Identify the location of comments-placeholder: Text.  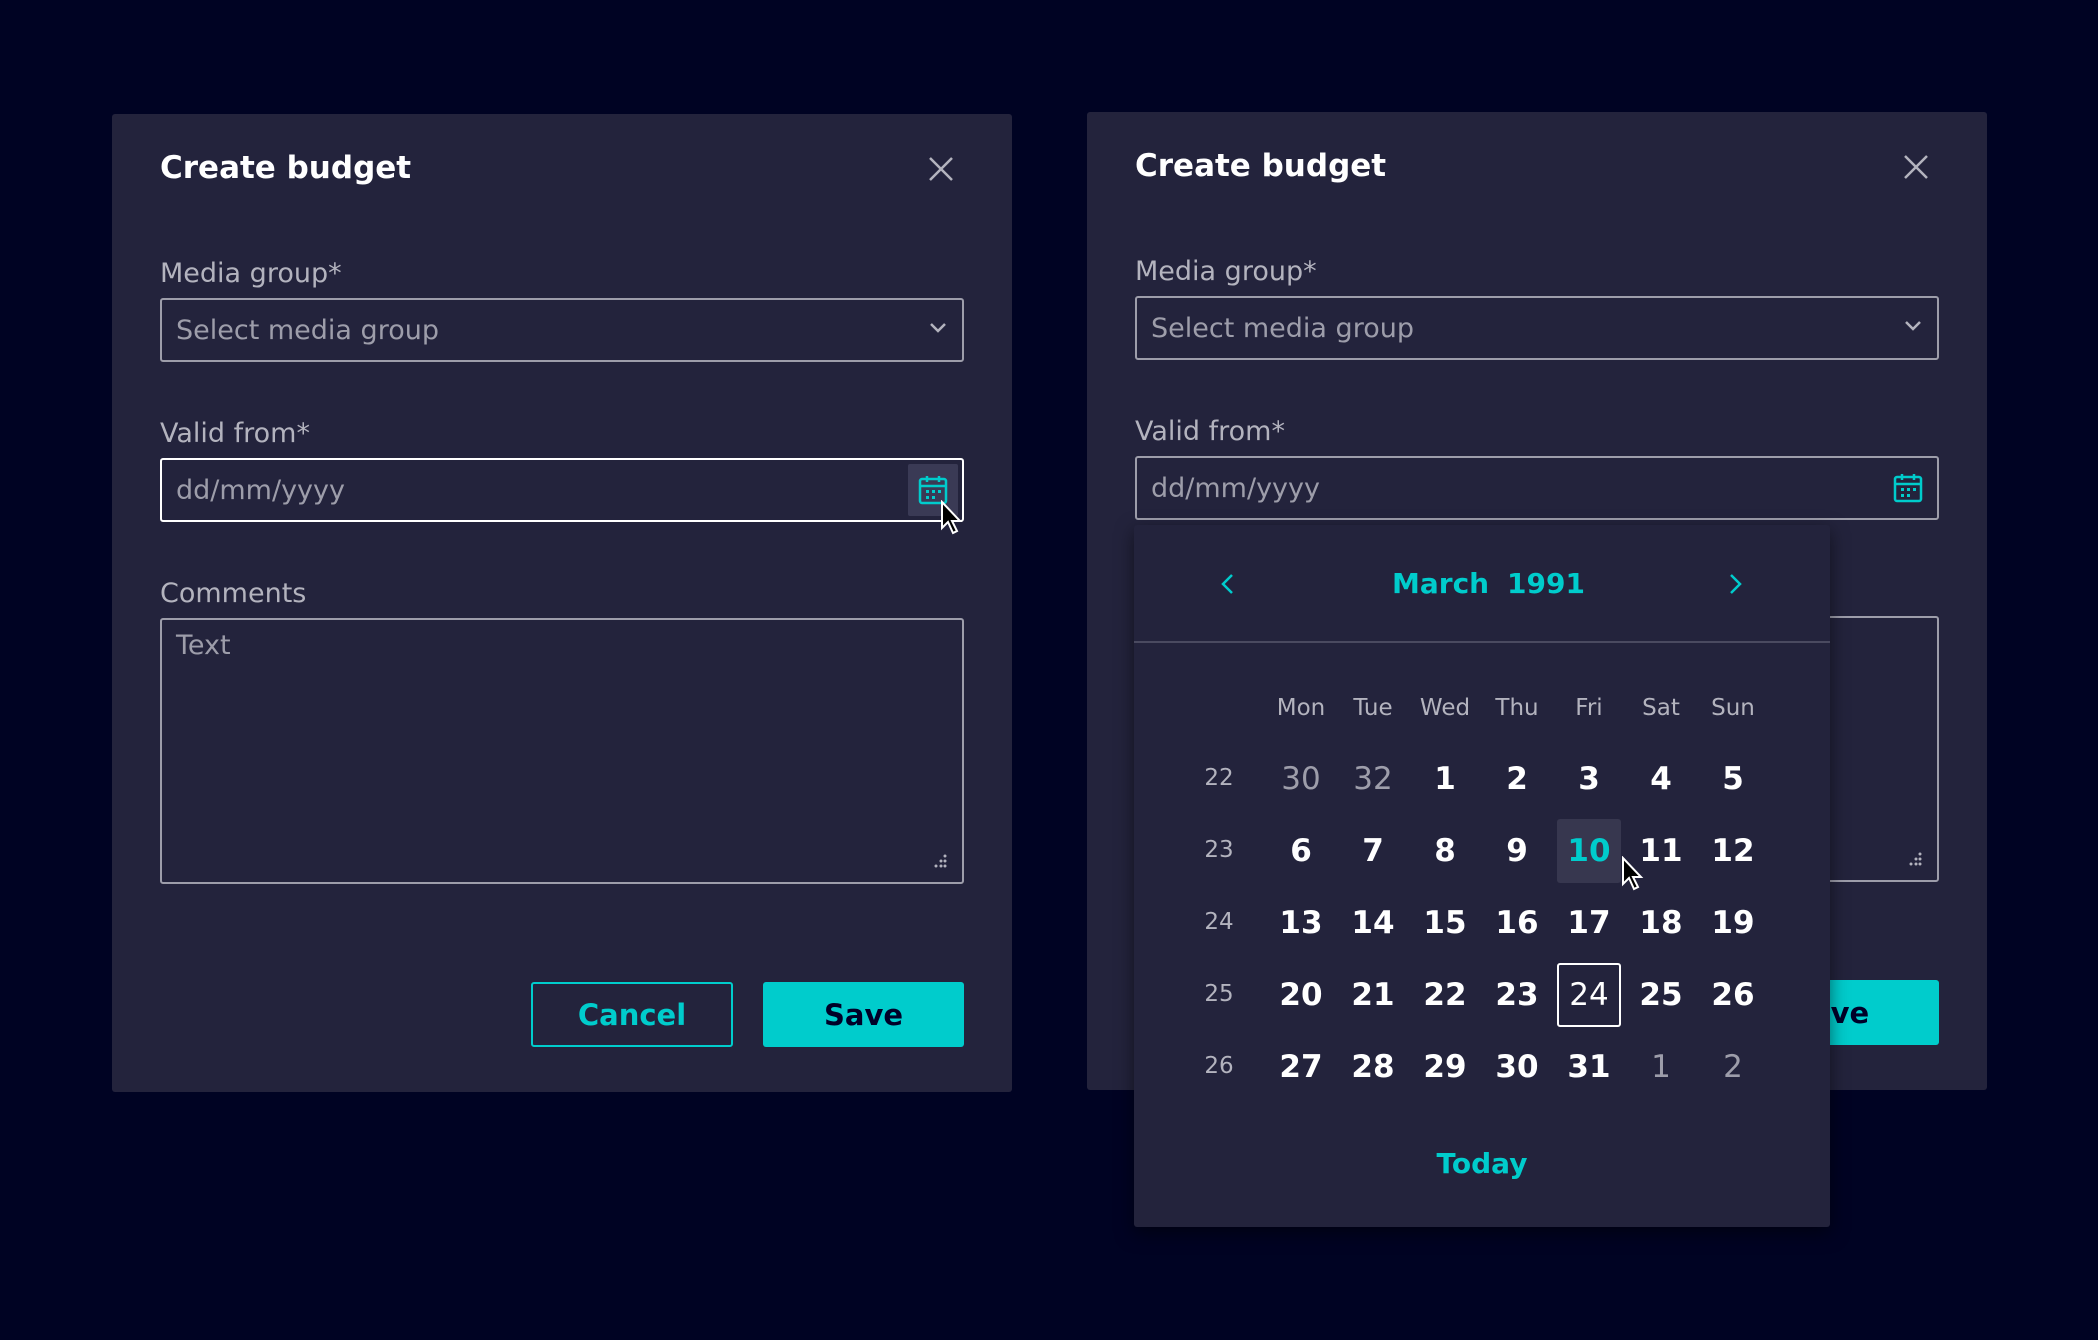
(203, 645).